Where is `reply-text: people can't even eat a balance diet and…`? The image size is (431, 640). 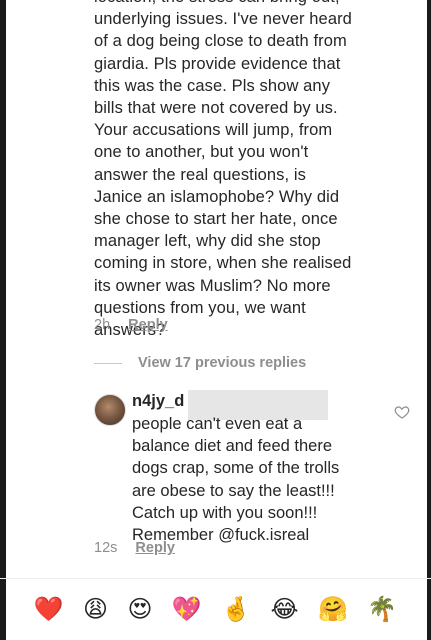 reply-text: people can't even eat a balance diet and… is located at coordinates (236, 480).